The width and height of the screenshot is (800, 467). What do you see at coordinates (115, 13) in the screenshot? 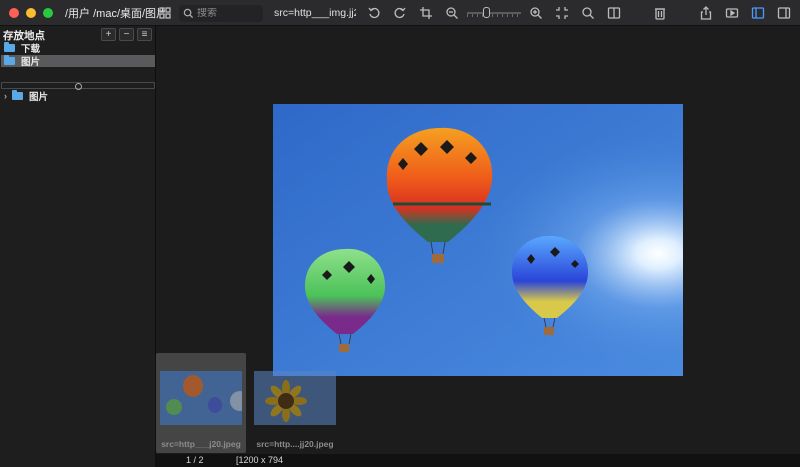
I see `breadcrumb-path: /用户 /mac/桌面/图片` at bounding box center [115, 13].